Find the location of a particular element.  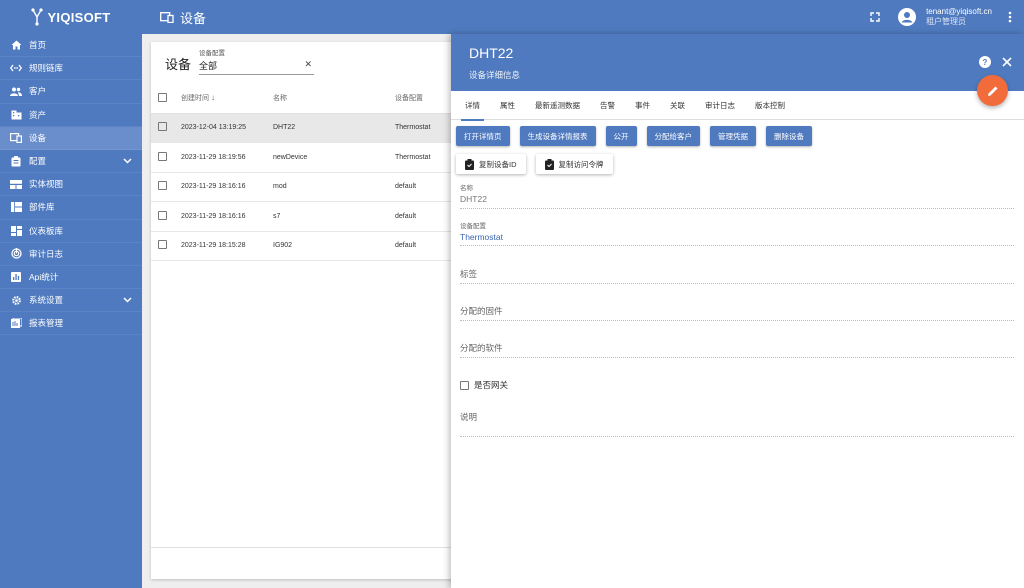

top-right-area: tenant@yiqisoft.cn 租户管理员 is located at coordinates (941, 17).